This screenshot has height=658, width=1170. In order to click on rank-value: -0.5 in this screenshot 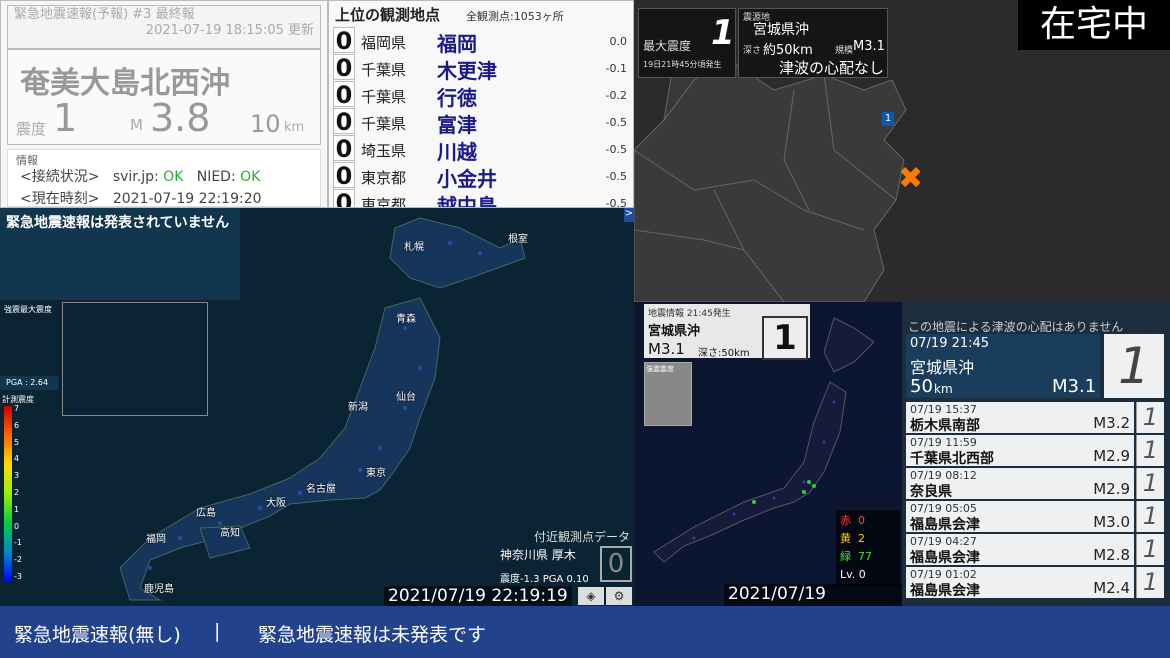, I will do `click(616, 176)`.